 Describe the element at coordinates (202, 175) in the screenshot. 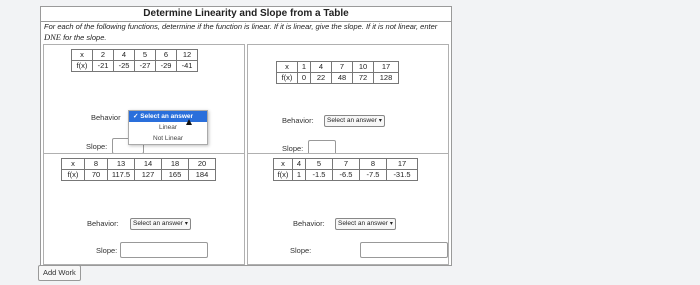

I see `table-cell: 184` at that location.